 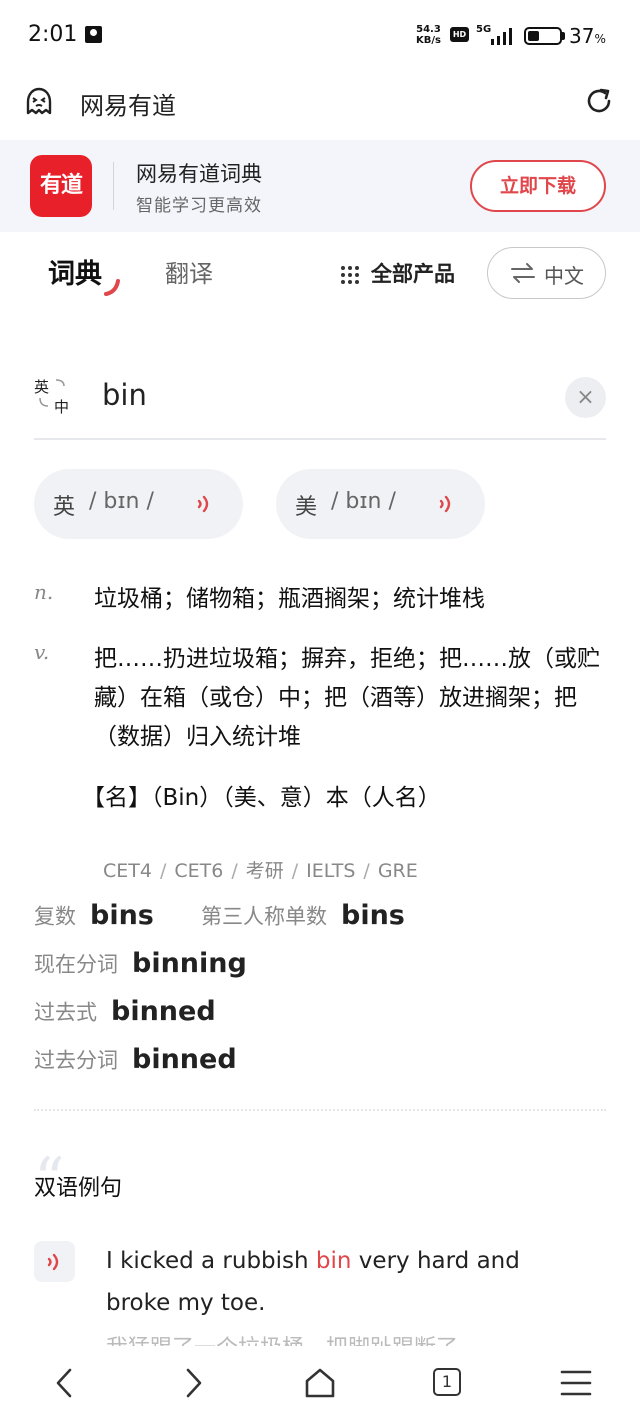 I want to click on uk-ipa: / bɪn /, so click(x=121, y=501).